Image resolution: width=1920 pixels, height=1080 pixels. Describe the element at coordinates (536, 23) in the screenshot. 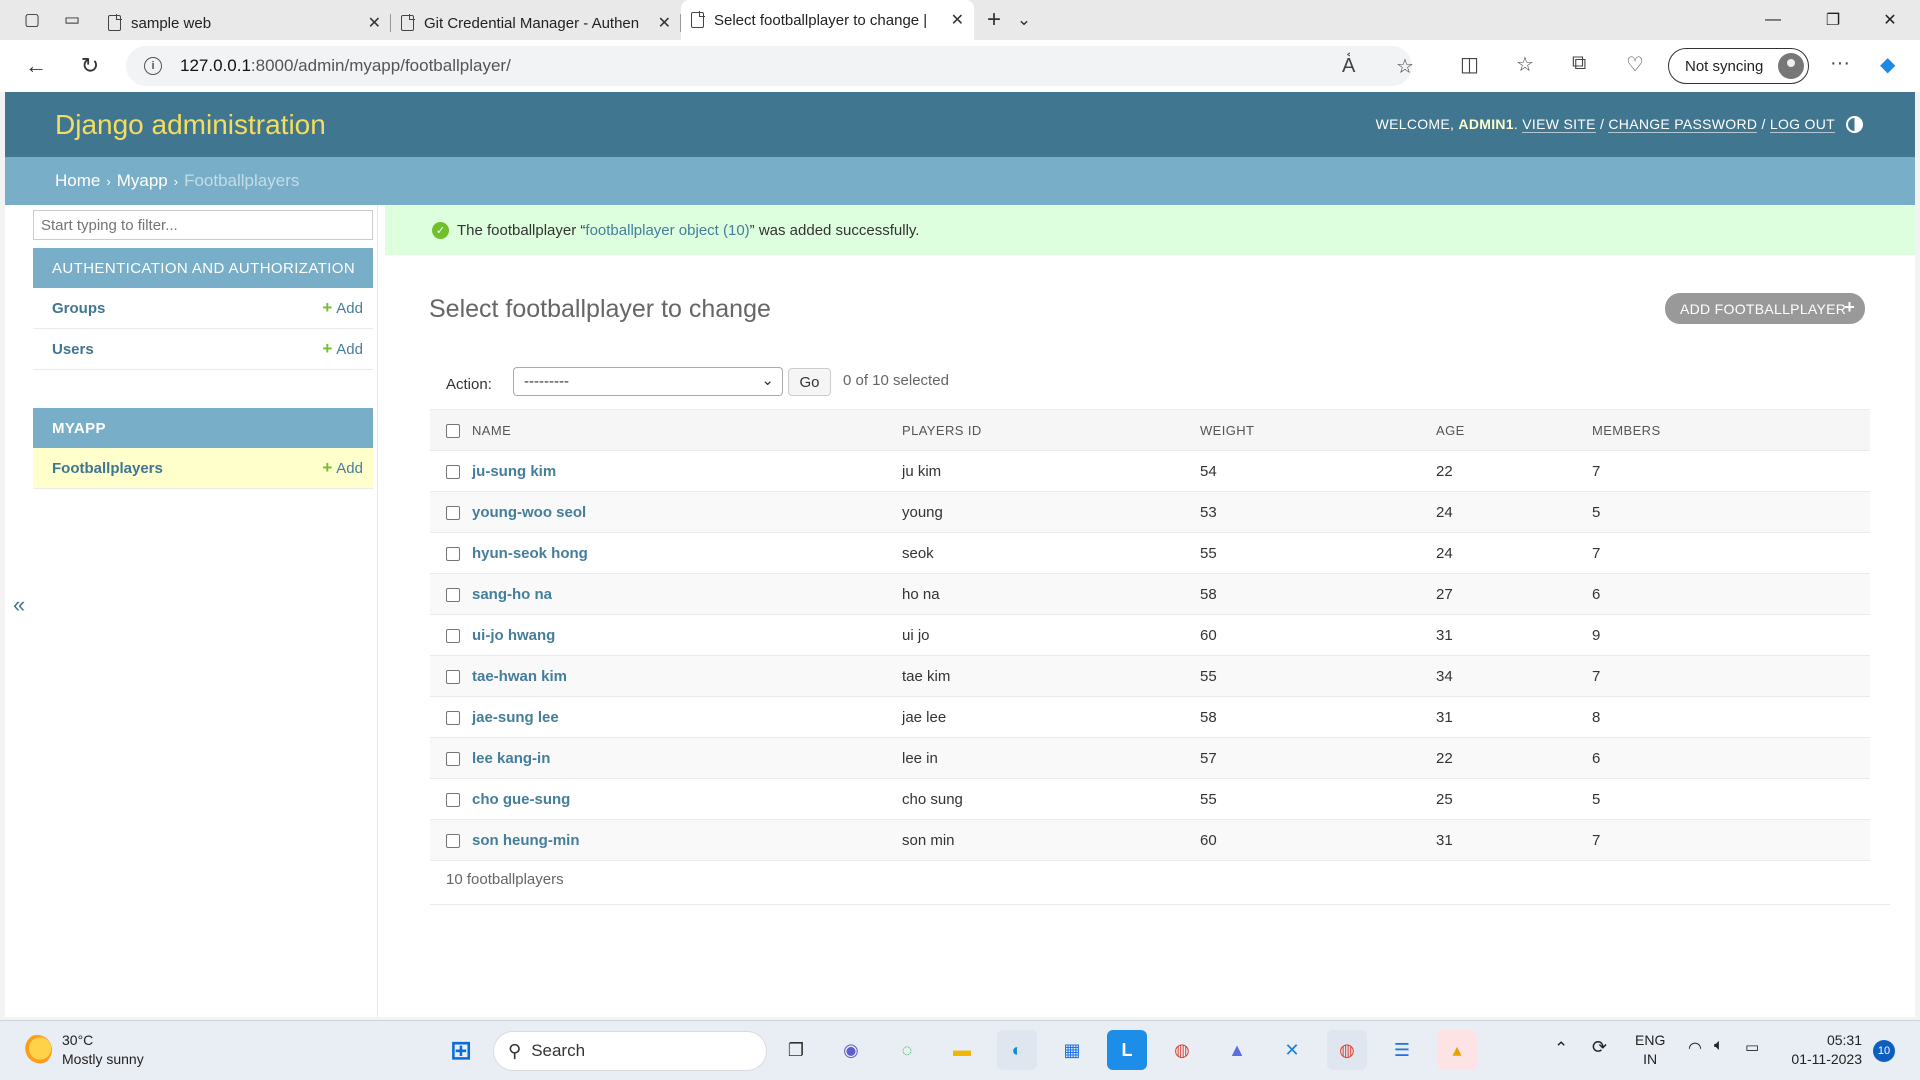

I see `tab-git-credential-manager: Git Credential Manager - Authen ✕` at that location.